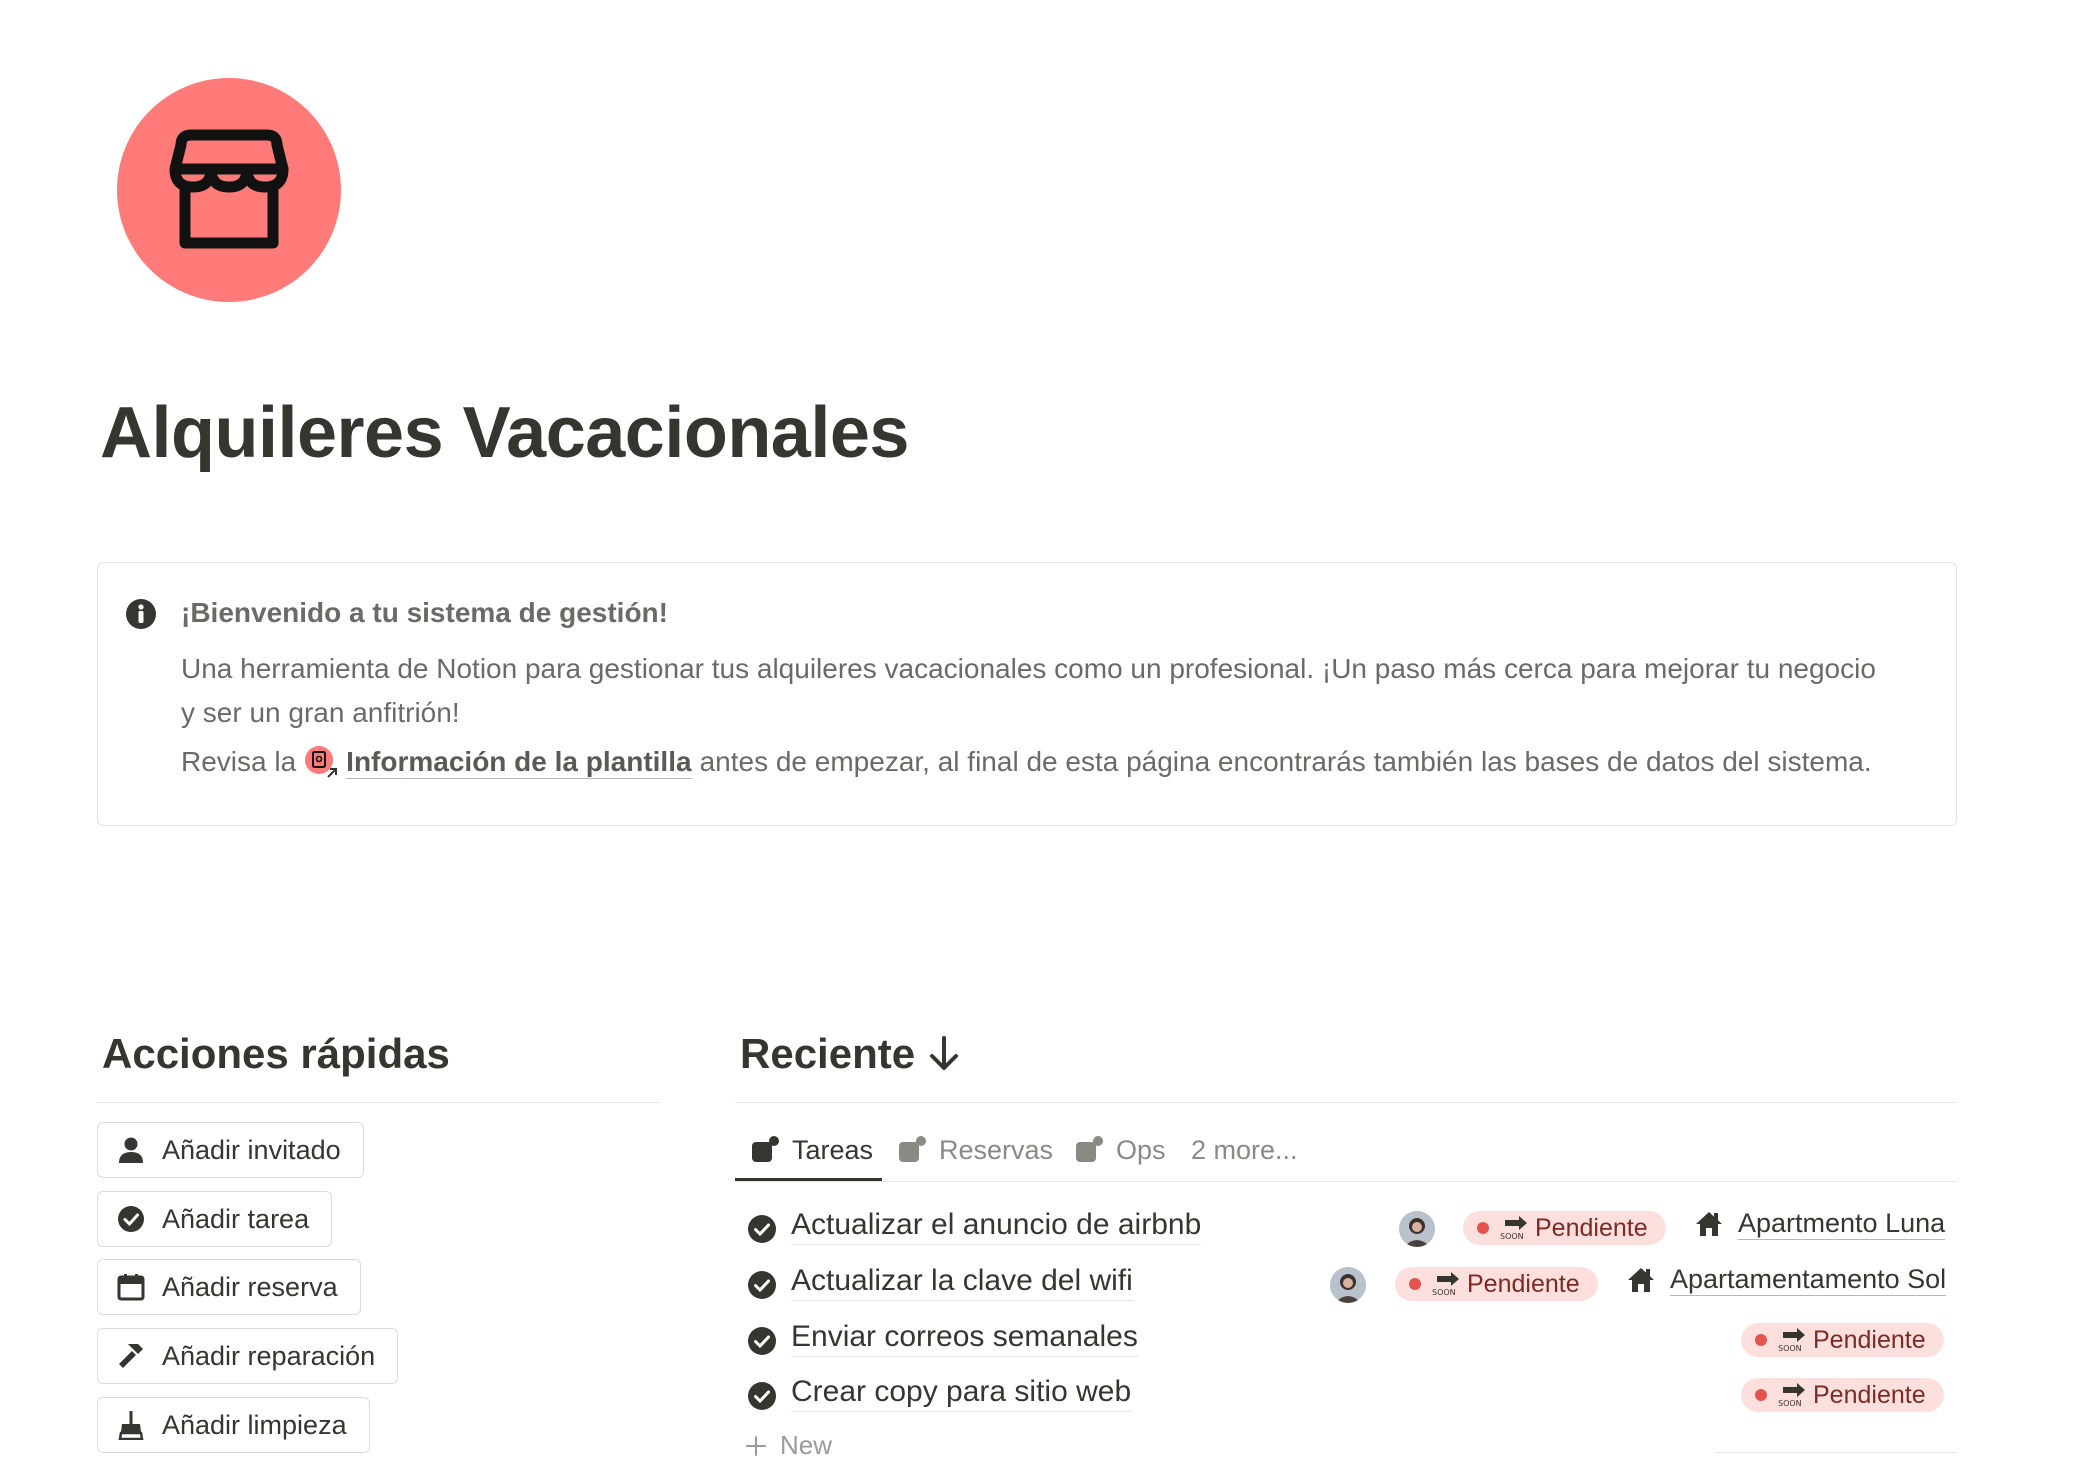 This screenshot has width=2076, height=1461. I want to click on recent-divider, so click(1346, 1102).